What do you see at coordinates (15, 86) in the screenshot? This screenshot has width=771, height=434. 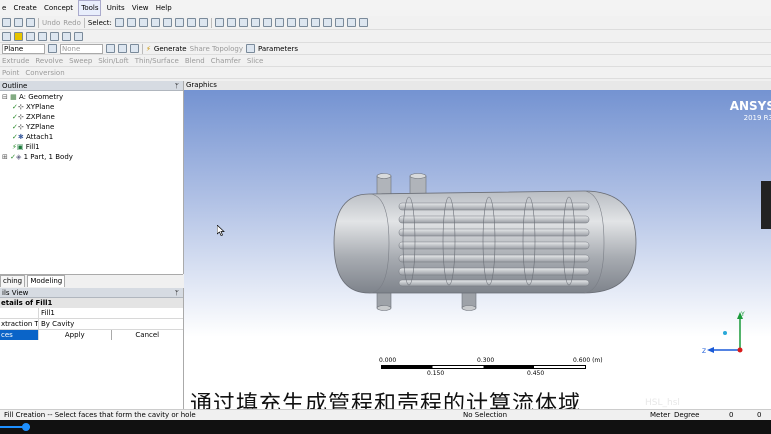 I see `outline-title: Outline` at bounding box center [15, 86].